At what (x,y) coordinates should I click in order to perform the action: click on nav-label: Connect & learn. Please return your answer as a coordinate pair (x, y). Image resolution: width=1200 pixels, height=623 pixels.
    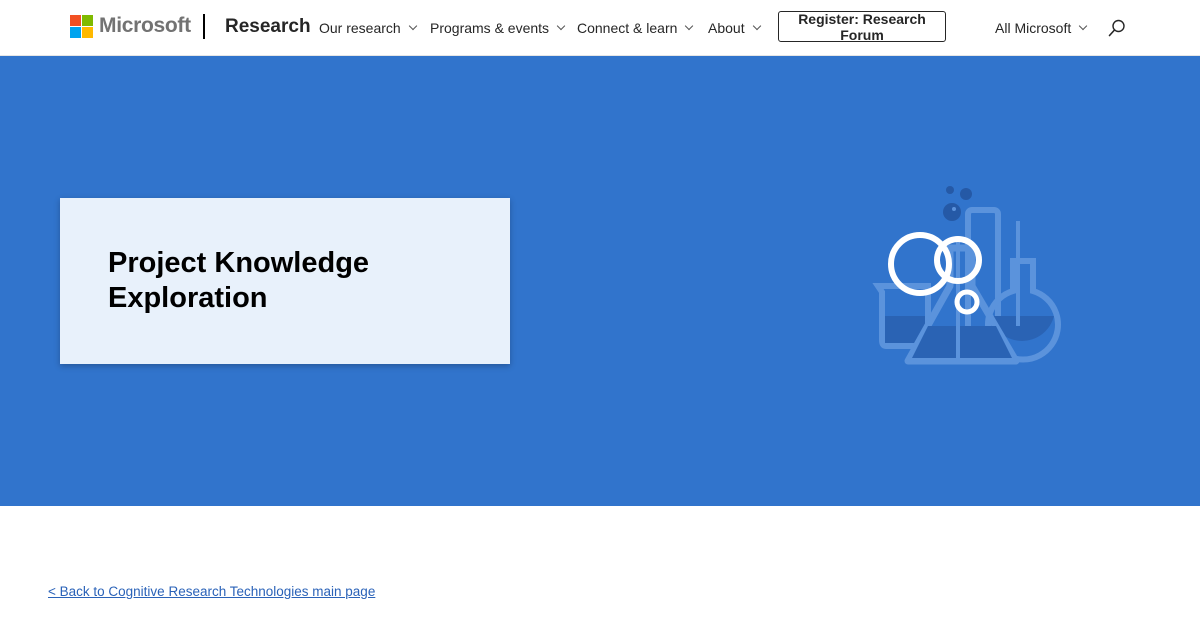
    Looking at the image, I should click on (627, 28).